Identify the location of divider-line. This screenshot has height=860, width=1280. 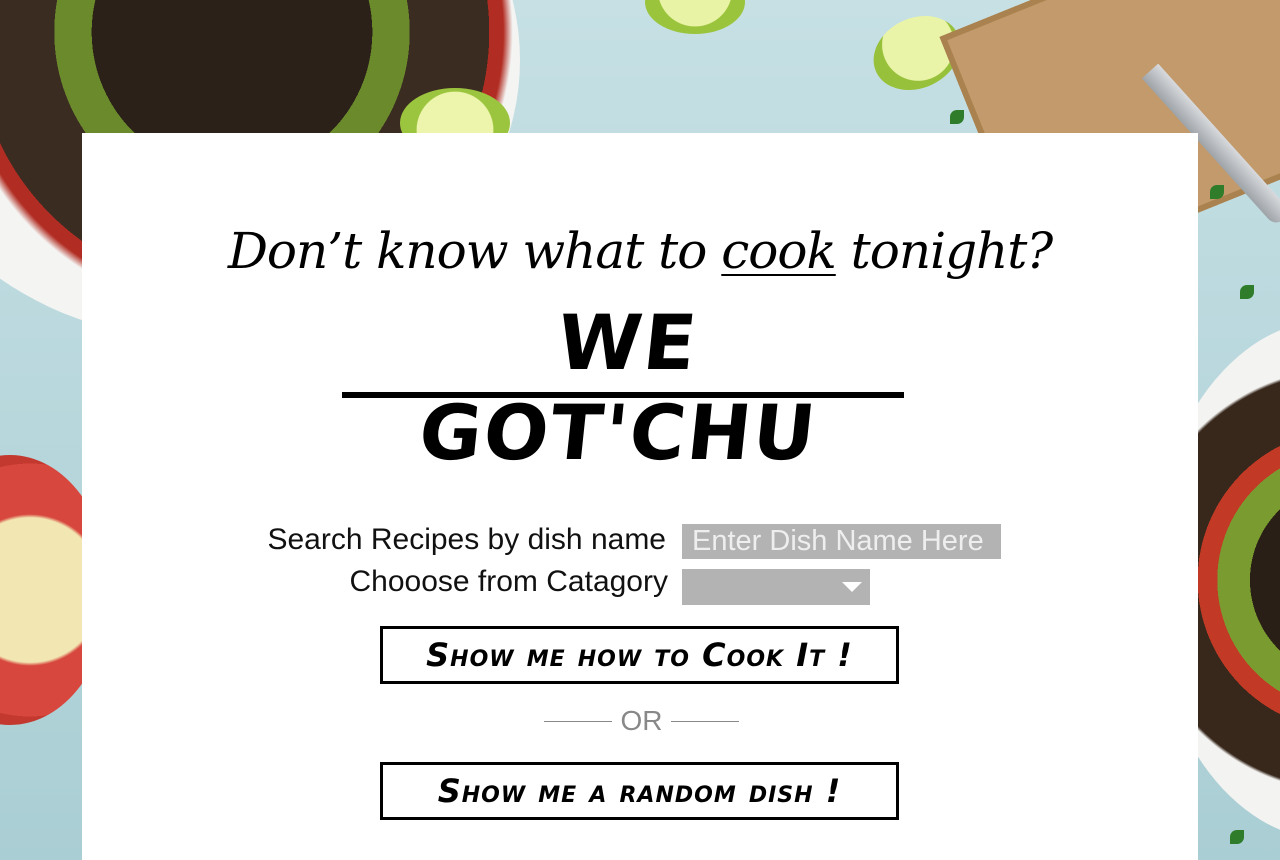
(705, 721).